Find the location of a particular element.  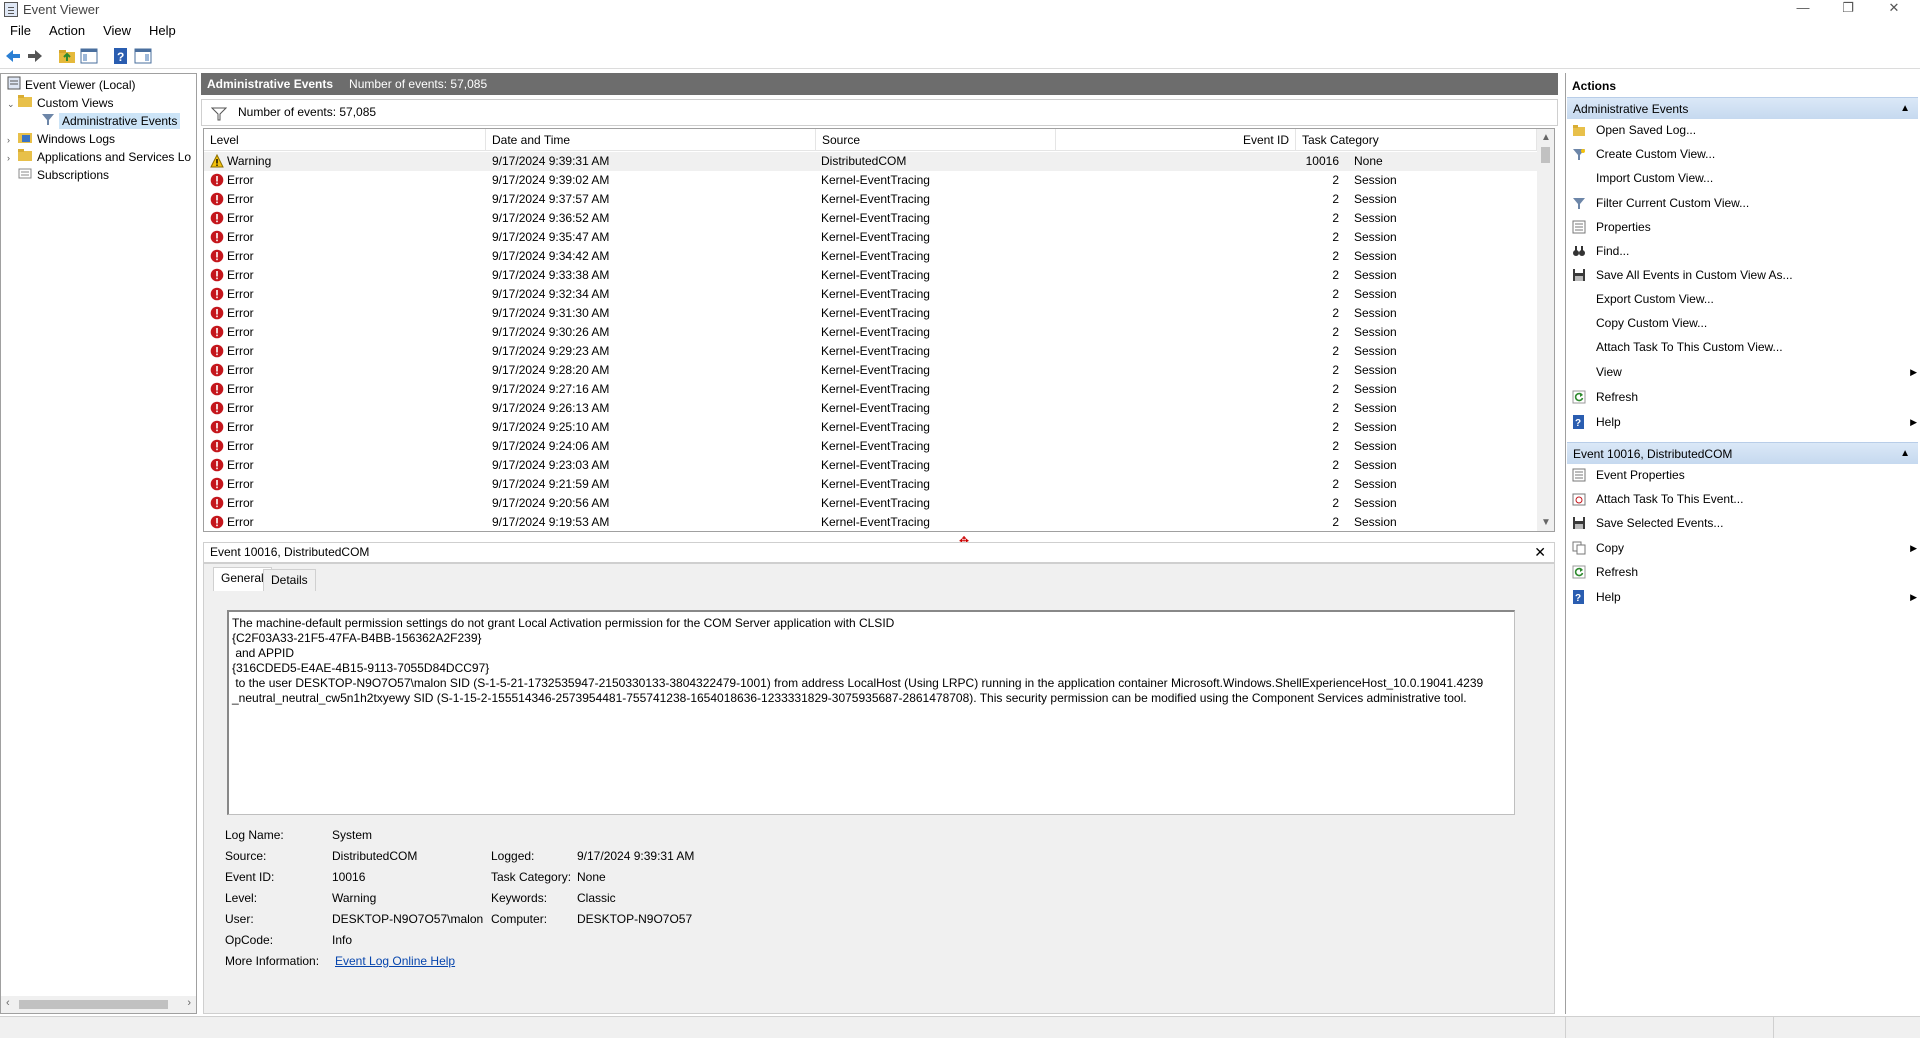

actions-section-event: Event 10016, DistributedCOM ▲ is located at coordinates (1742, 453).